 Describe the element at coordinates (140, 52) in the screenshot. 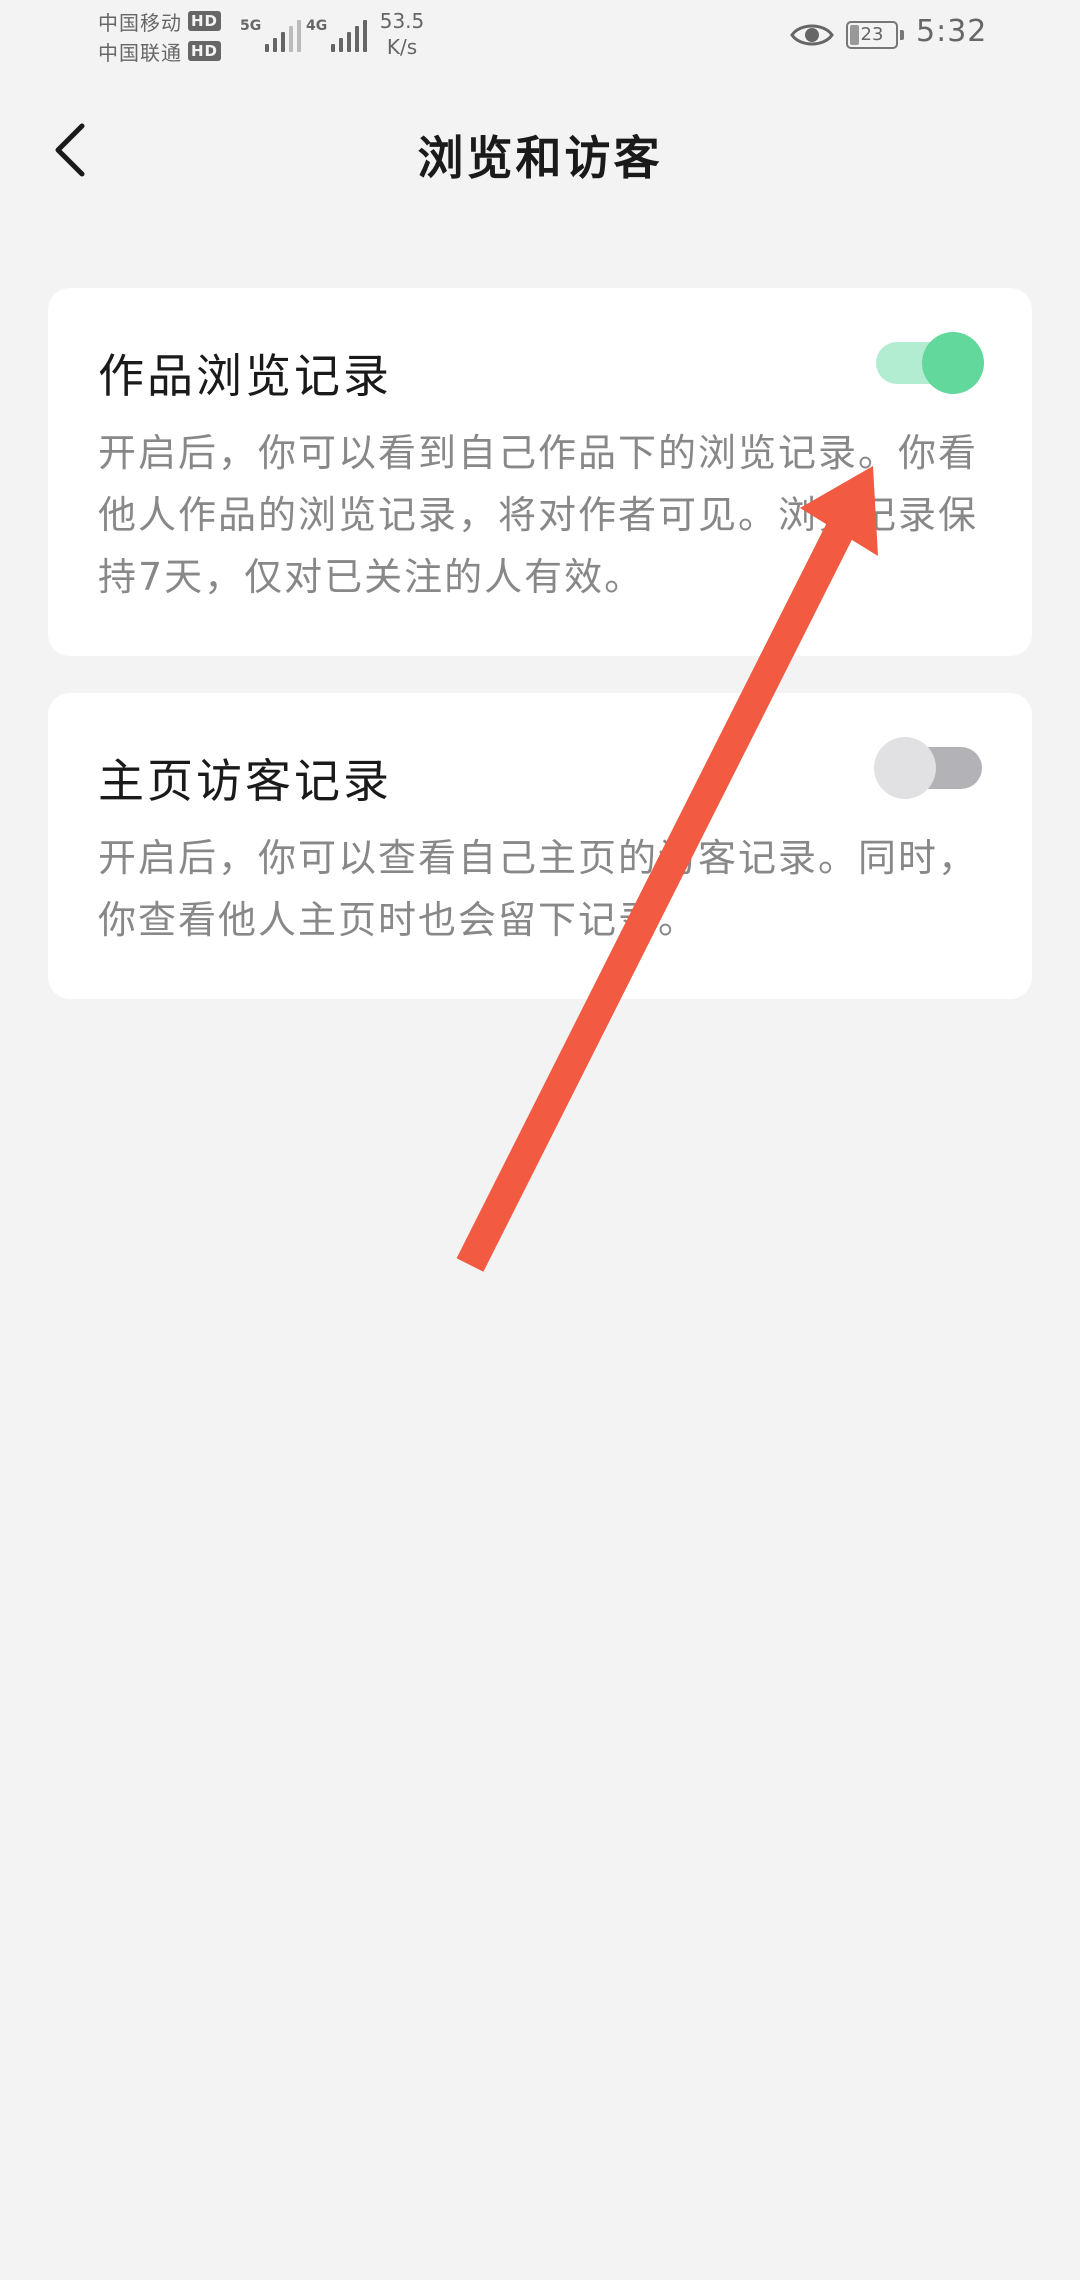

I see `carrier-2-name: 中国联通` at that location.